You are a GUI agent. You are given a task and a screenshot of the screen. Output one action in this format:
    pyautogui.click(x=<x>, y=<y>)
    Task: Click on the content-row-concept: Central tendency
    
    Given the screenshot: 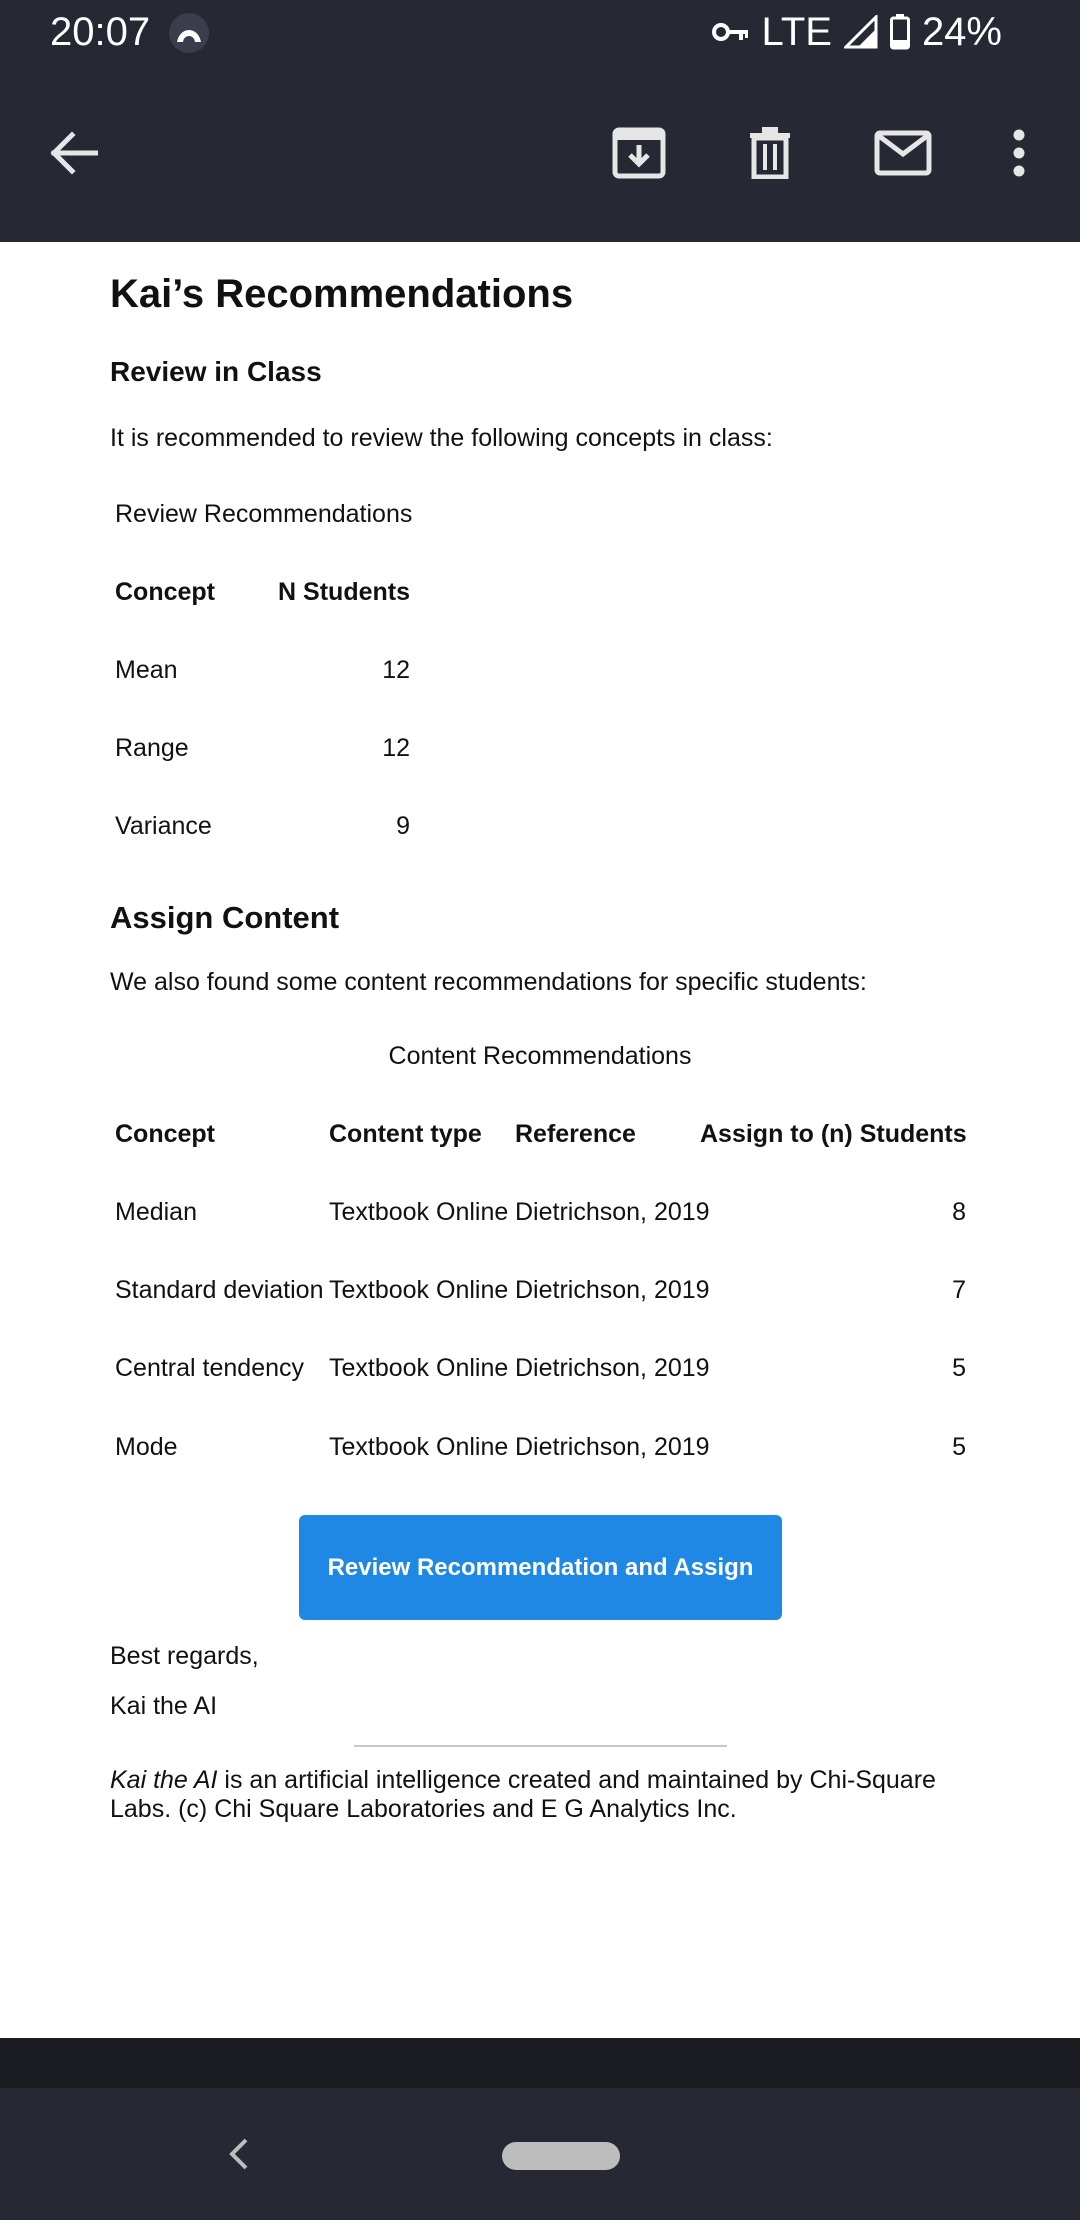 What is the action you would take?
    pyautogui.click(x=210, y=1368)
    